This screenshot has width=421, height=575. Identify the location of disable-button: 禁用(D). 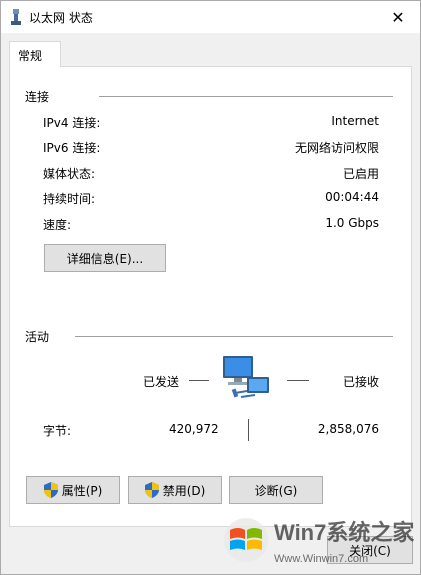
(175, 490).